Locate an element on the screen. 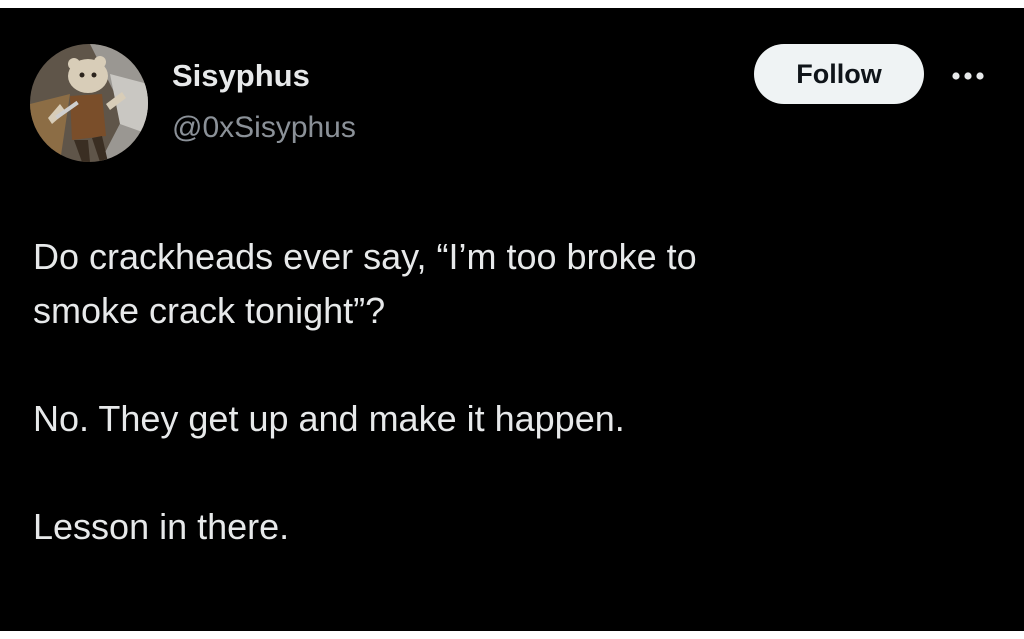 Image resolution: width=1024 pixels, height=639 pixels. more-options-icon is located at coordinates (968, 76).